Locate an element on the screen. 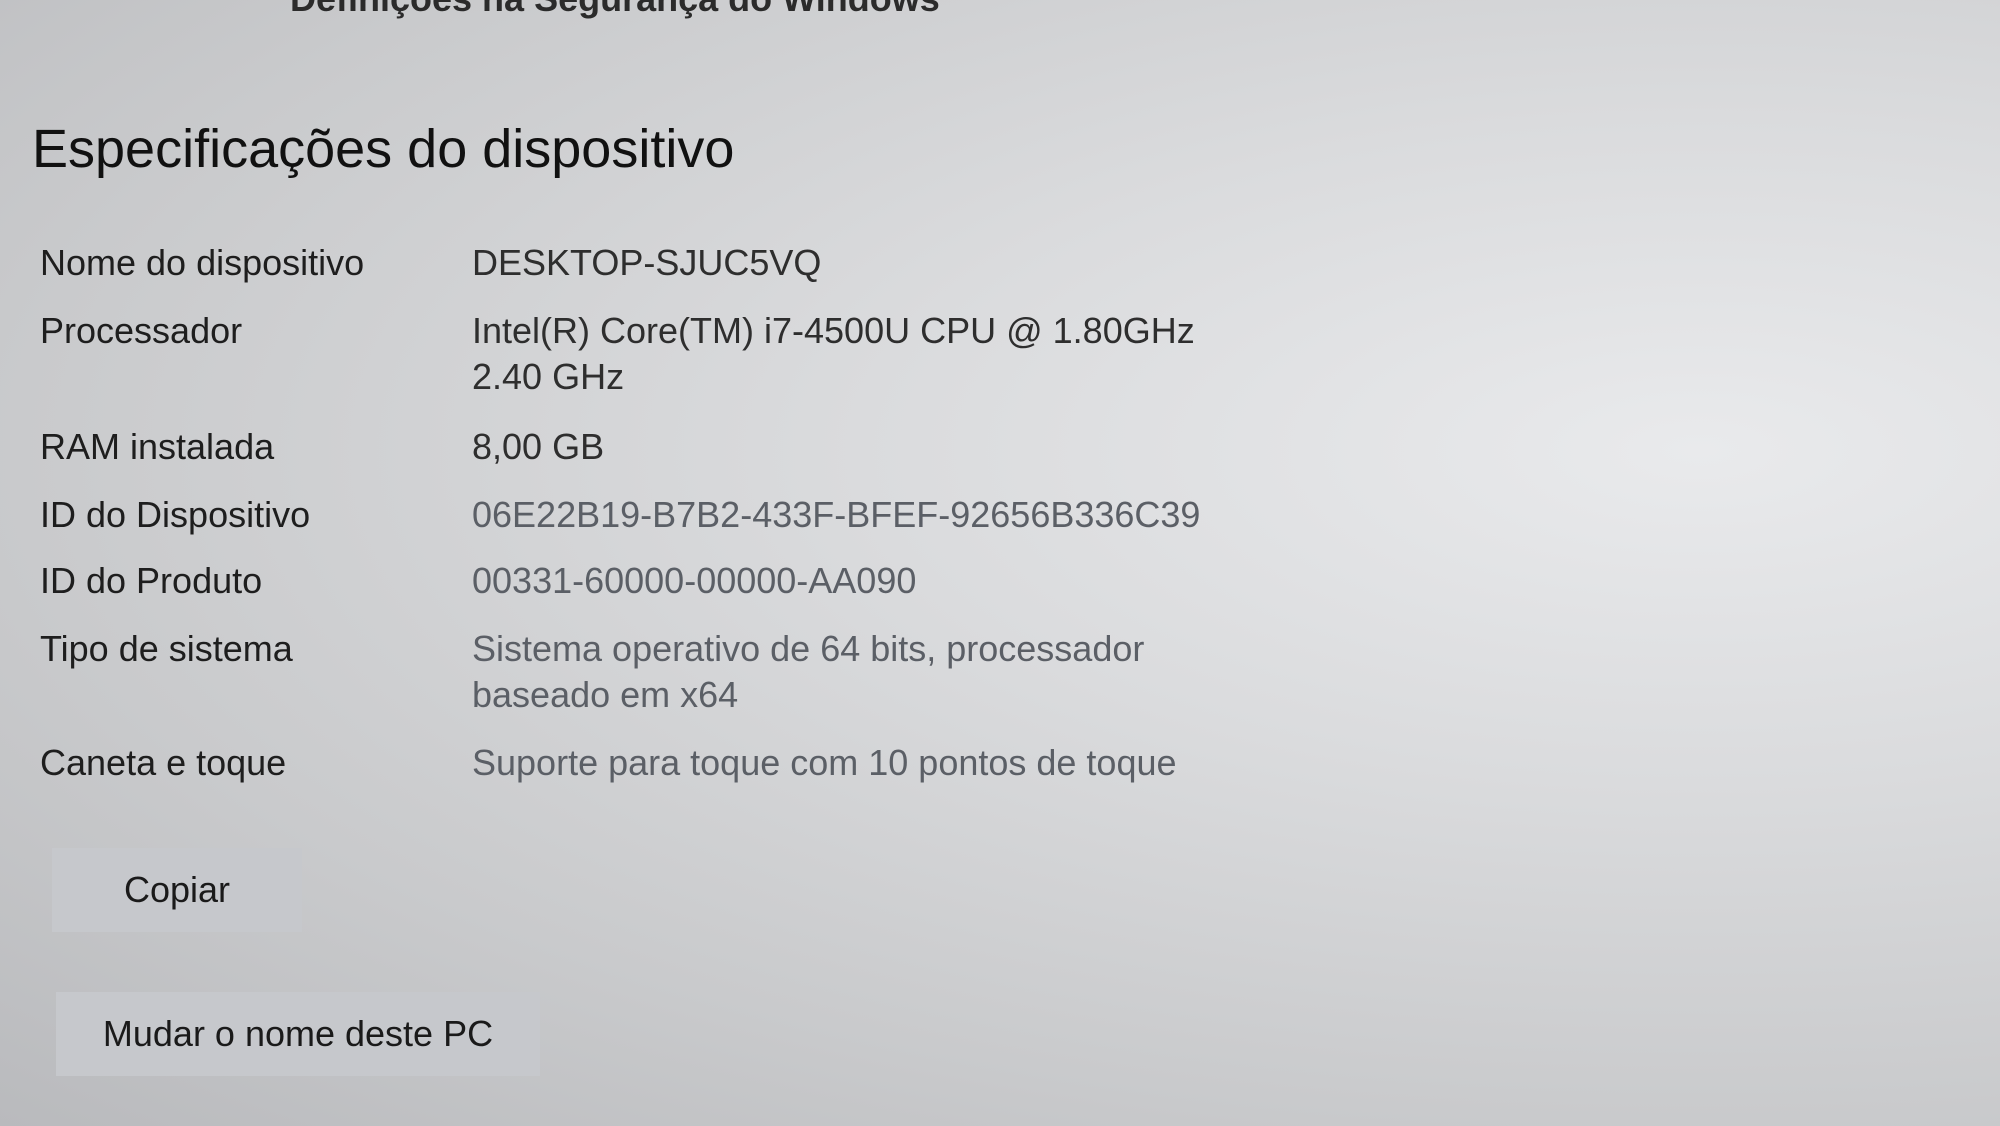 The height and width of the screenshot is (1126, 2000). spec-row-installed-ram: RAM instalada 8,00 GB is located at coordinates (690, 447).